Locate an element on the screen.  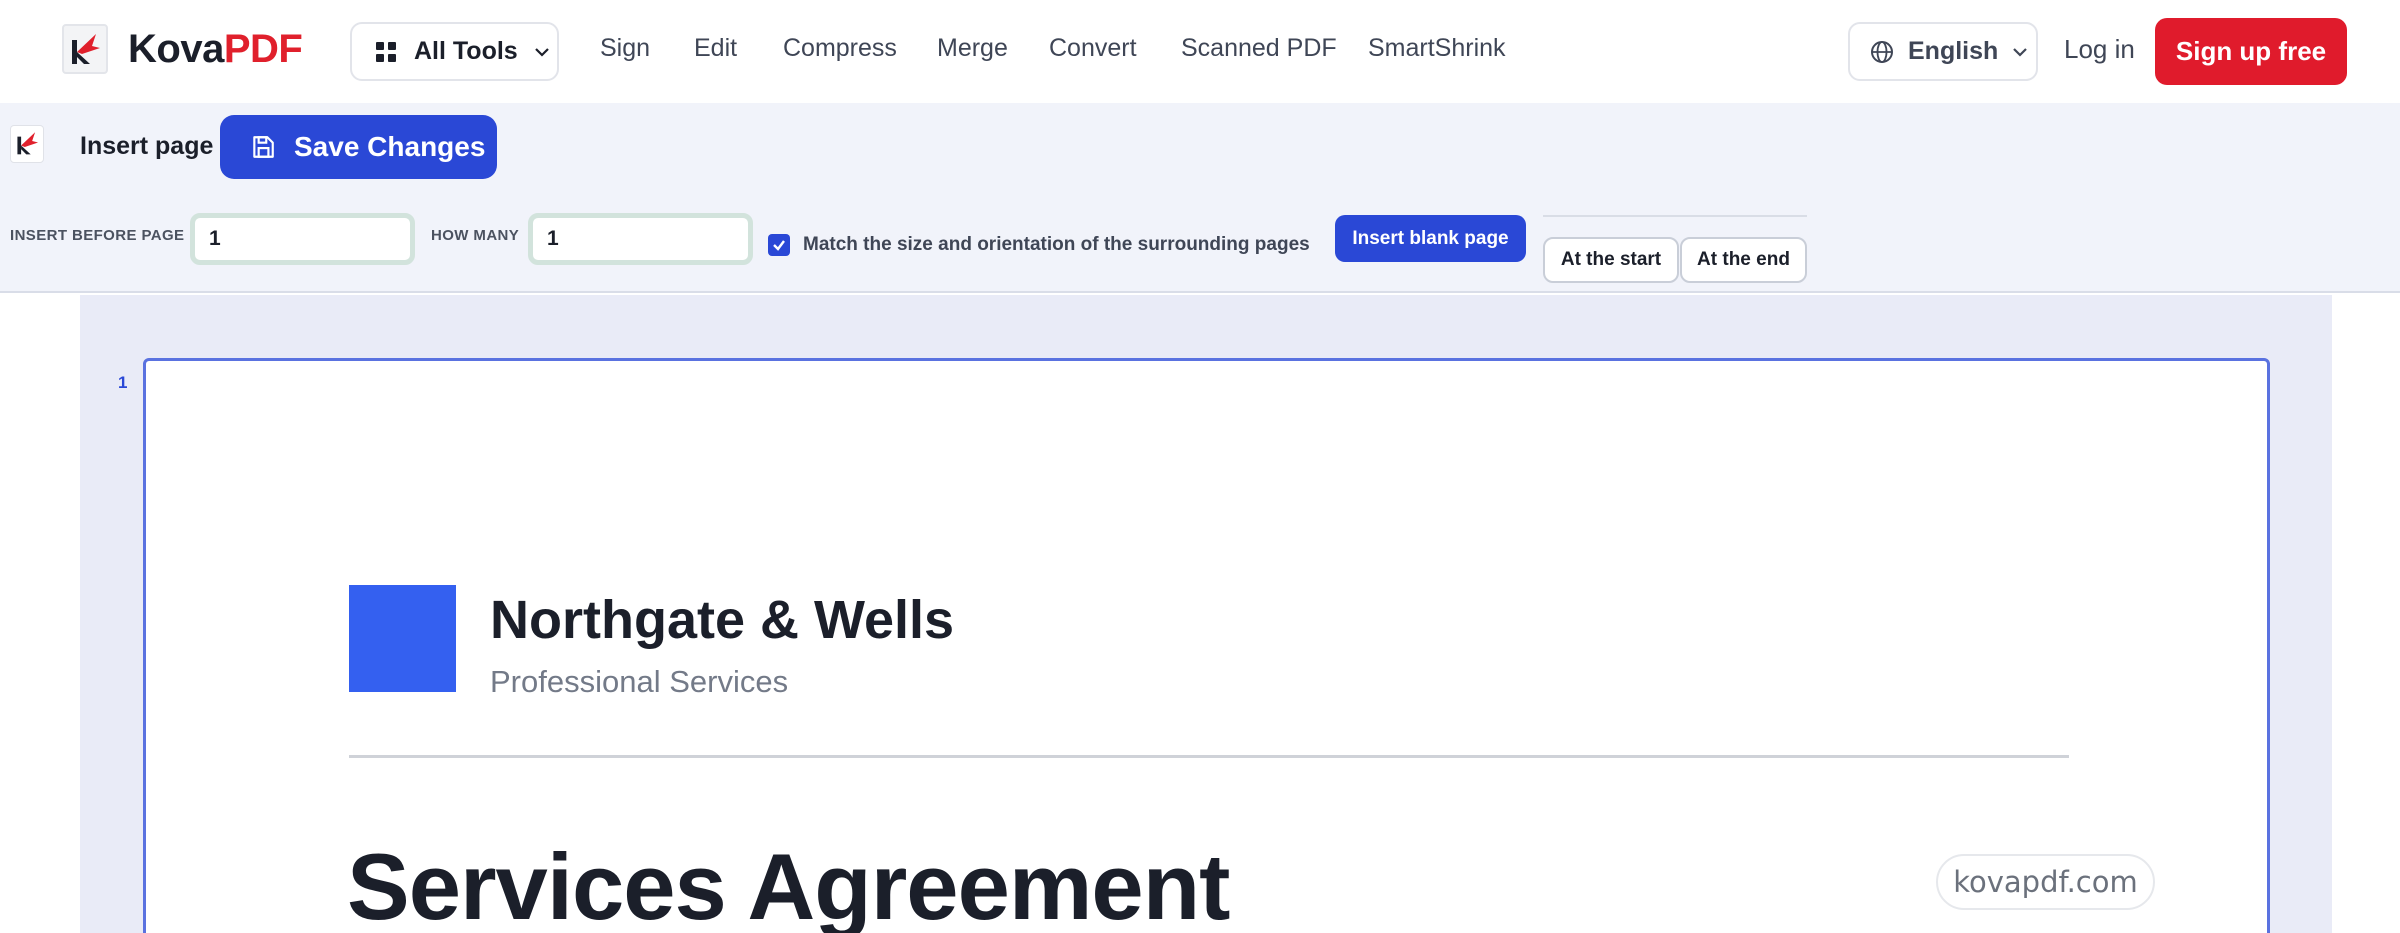
insert-before-input is located at coordinates (302, 239).